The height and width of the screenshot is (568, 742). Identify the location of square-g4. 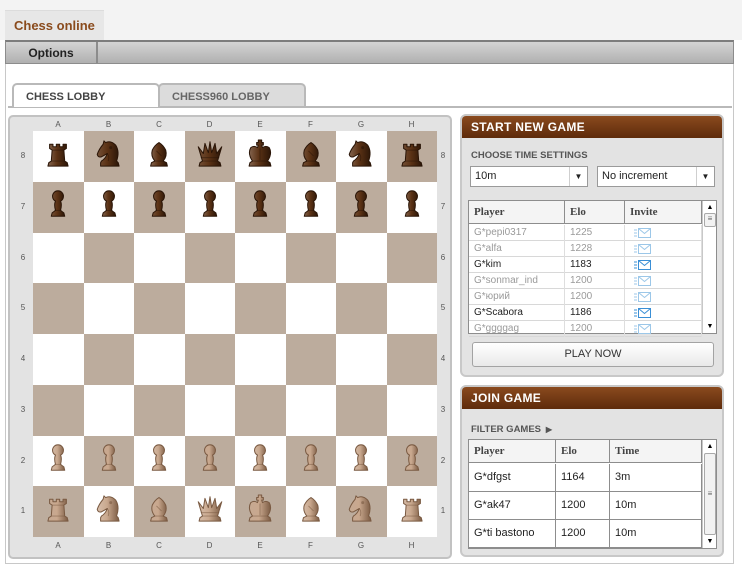
(361, 359).